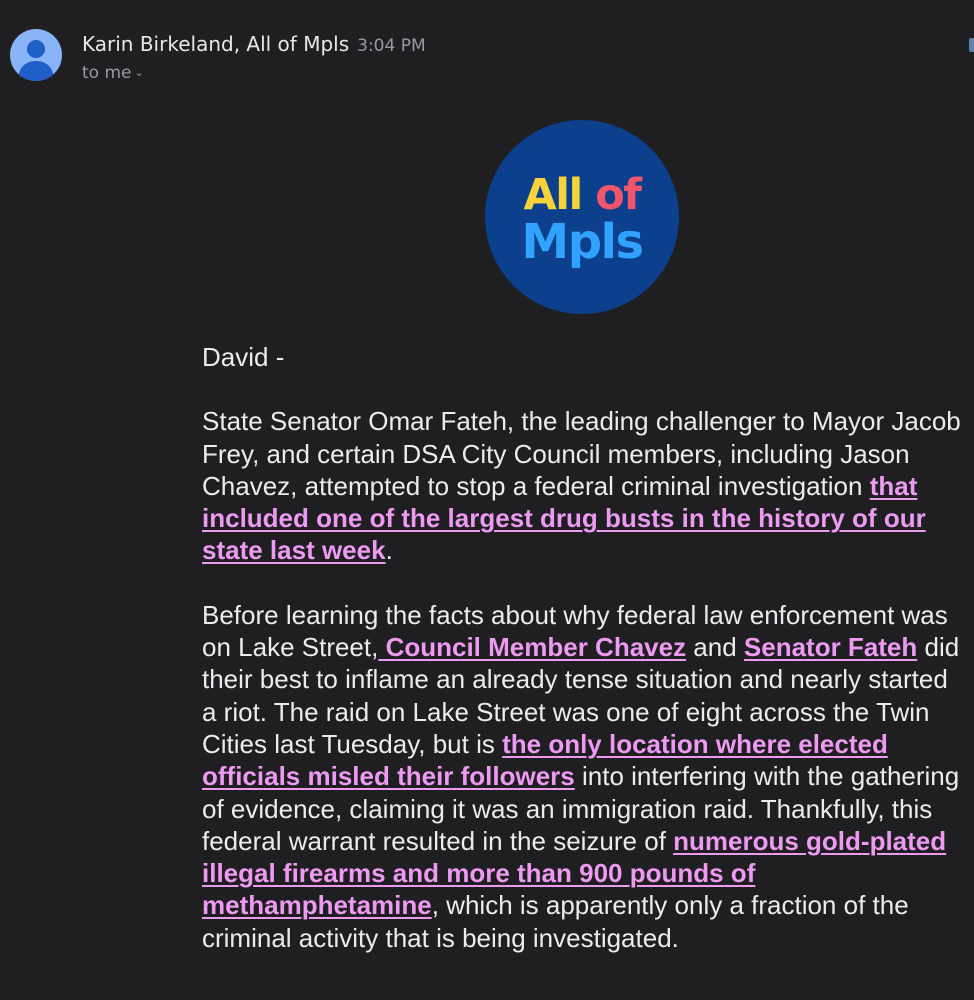  Describe the element at coordinates (107, 73) in the screenshot. I see `recipient-label: to me` at that location.